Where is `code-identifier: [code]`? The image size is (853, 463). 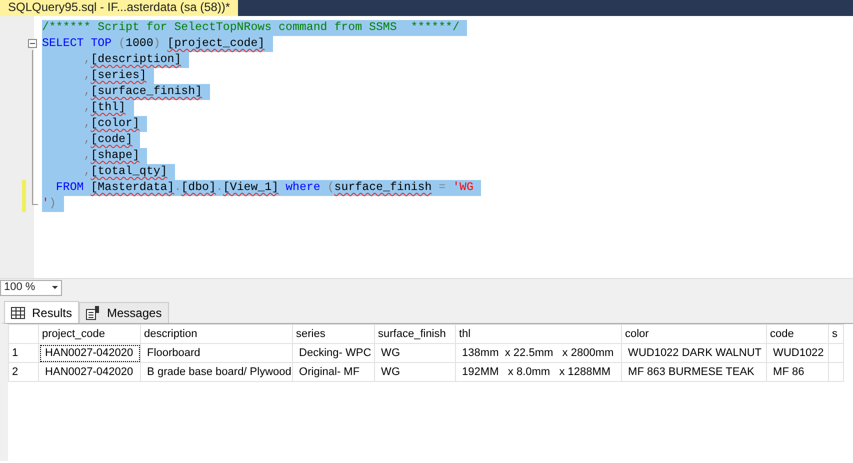 code-identifier: [code] is located at coordinates (111, 139).